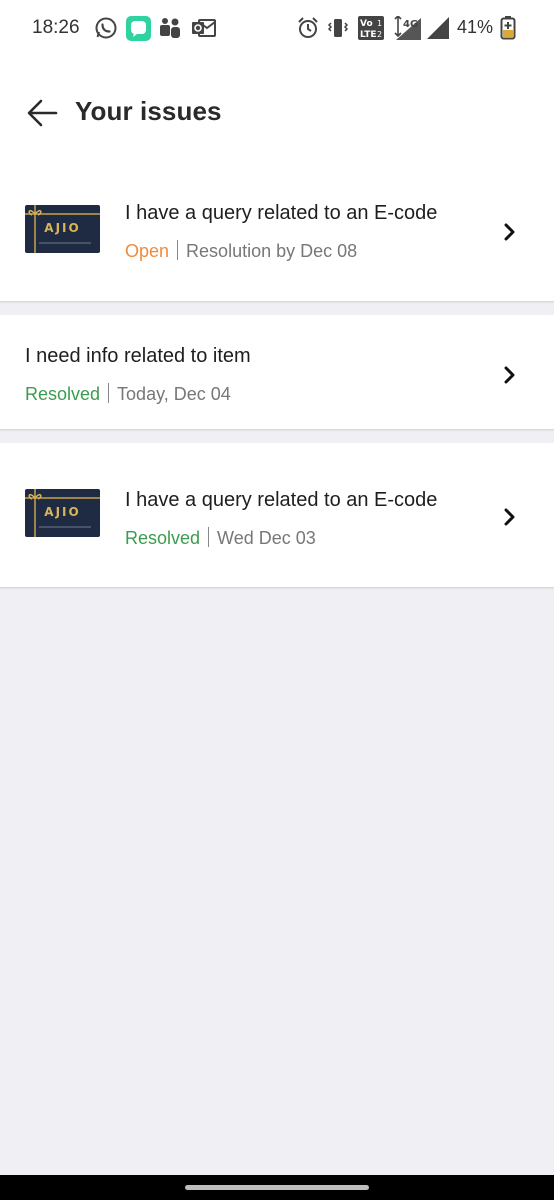  I want to click on vibrate-icon, so click(338, 28).